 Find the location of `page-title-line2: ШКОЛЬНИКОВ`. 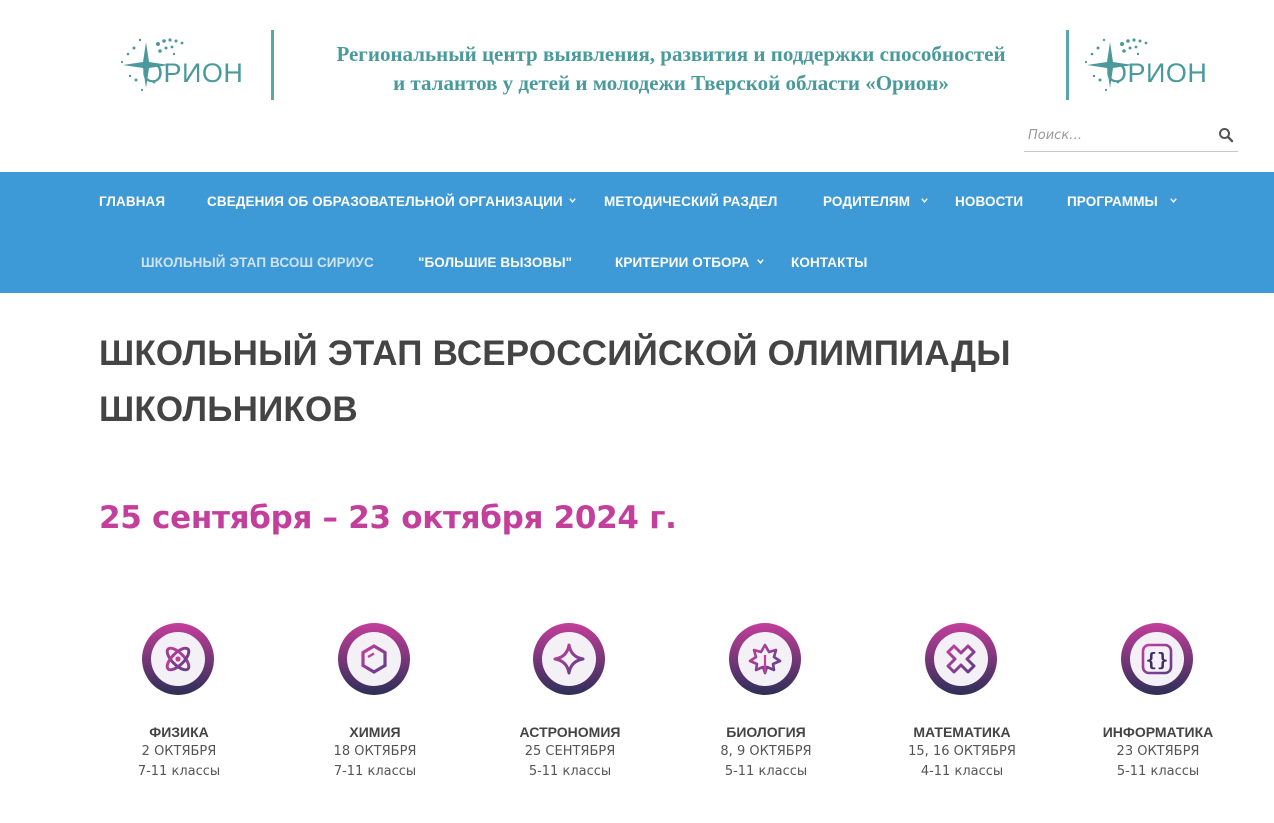

page-title-line2: ШКОЛЬНИКОВ is located at coordinates (228, 409).